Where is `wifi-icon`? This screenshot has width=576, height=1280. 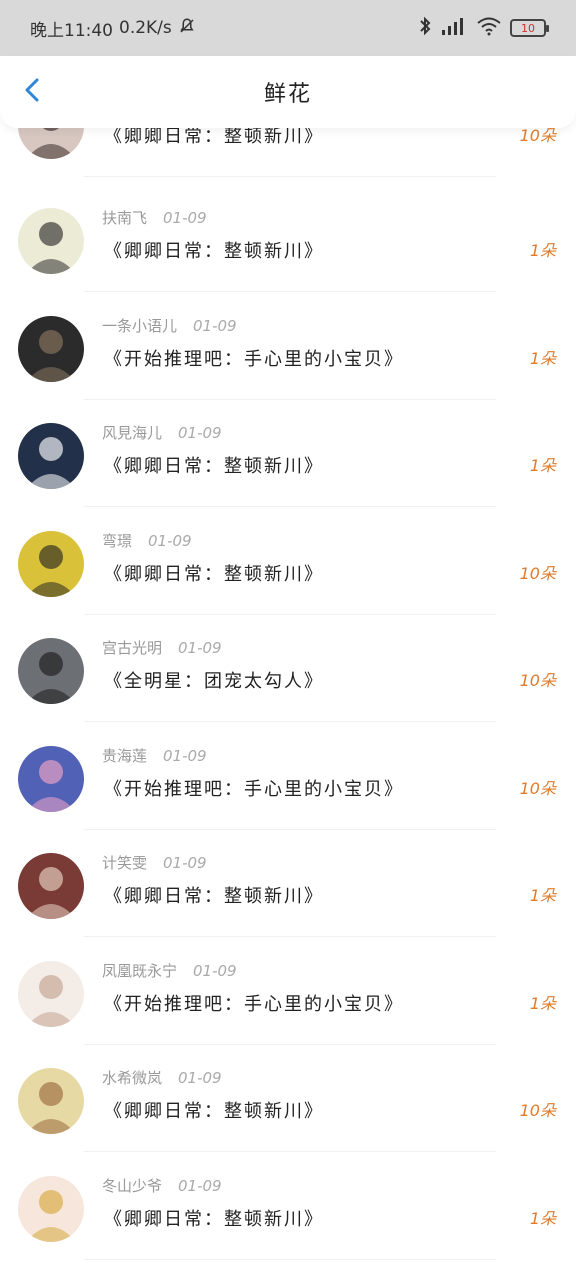
wifi-icon is located at coordinates (489, 28).